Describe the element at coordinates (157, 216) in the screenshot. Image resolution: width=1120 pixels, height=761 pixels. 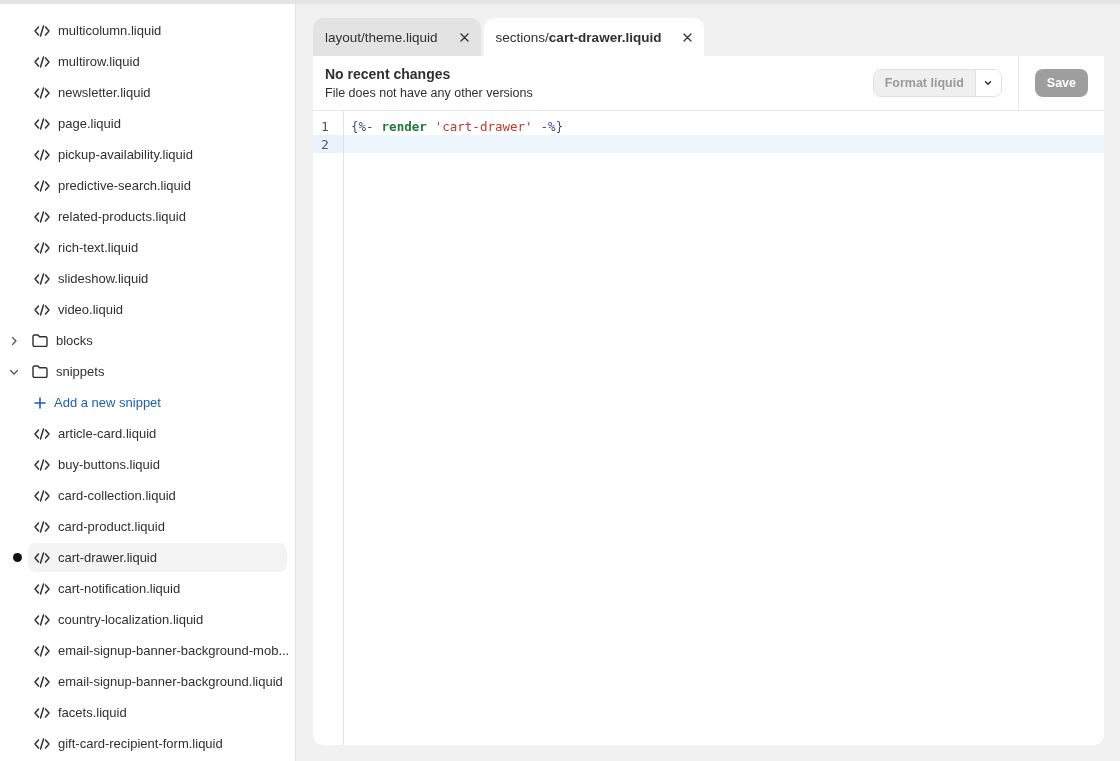
I see `file-item: related-products.liquid` at that location.